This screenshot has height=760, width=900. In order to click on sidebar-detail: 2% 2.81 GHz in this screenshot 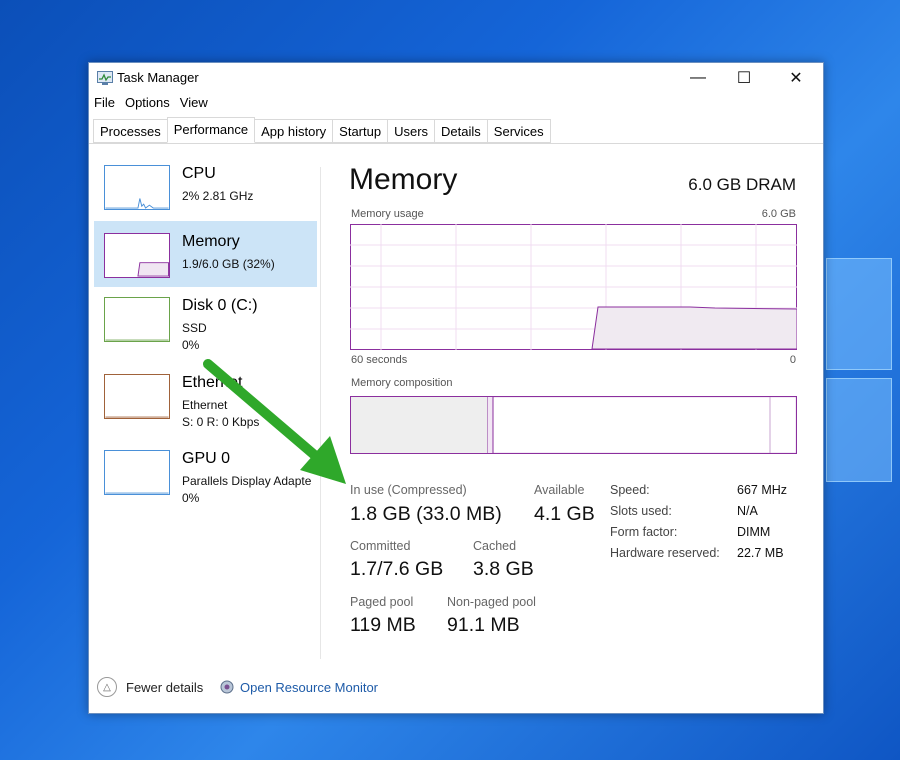, I will do `click(218, 196)`.